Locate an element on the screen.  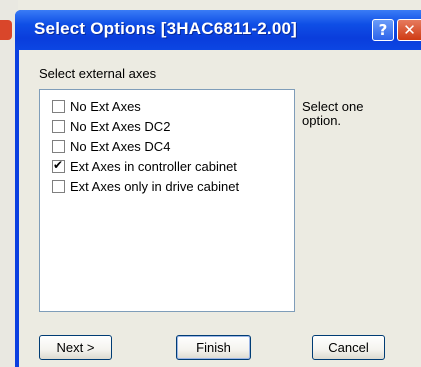
option-label: No Ext Axes DC4 is located at coordinates (120, 146).